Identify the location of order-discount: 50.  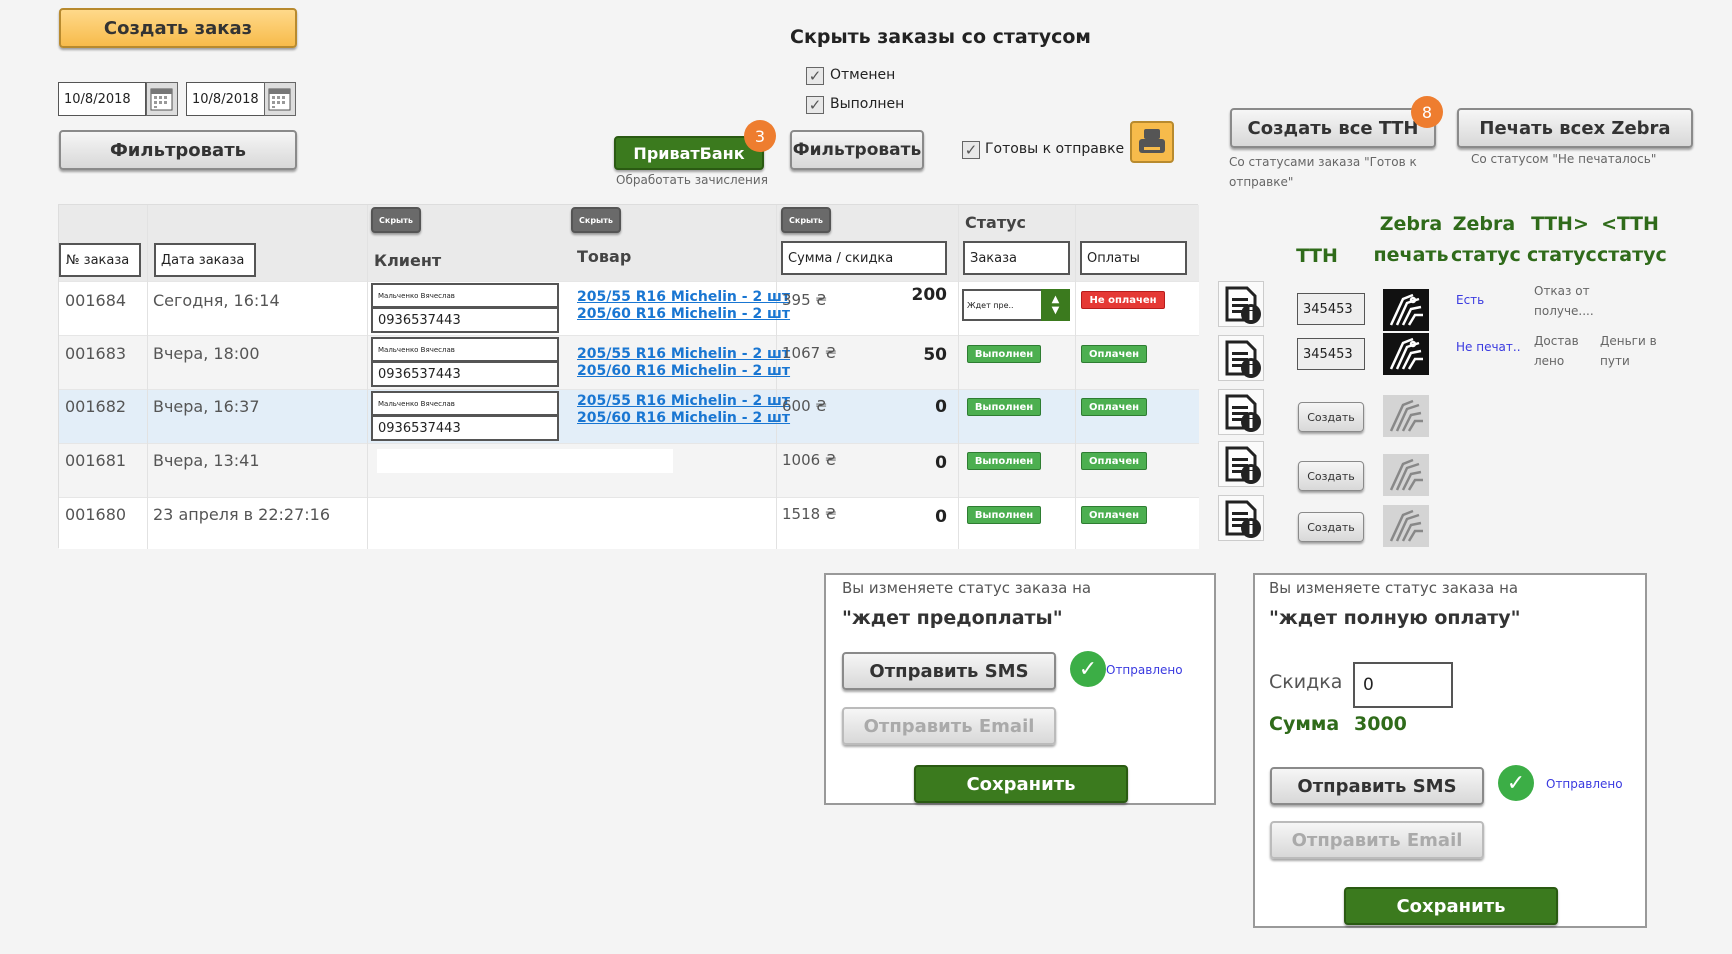
(935, 355).